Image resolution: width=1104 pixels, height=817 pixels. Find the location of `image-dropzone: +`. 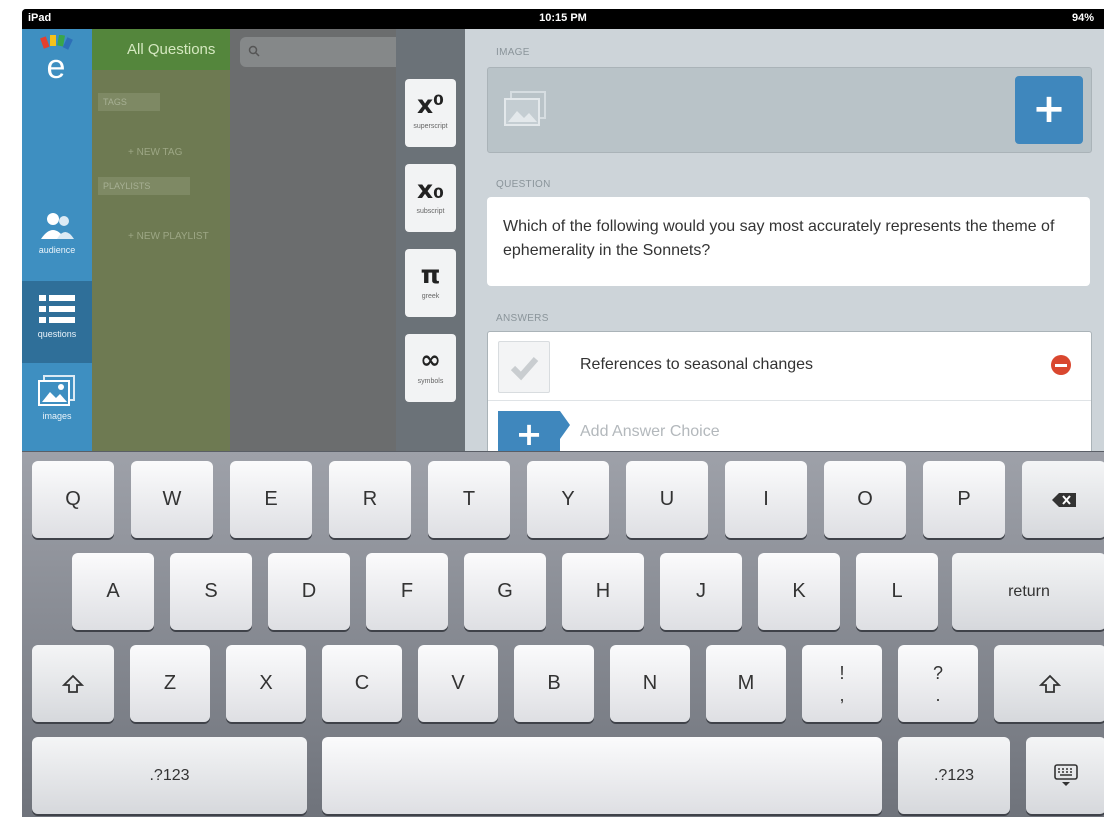

image-dropzone: + is located at coordinates (789, 110).